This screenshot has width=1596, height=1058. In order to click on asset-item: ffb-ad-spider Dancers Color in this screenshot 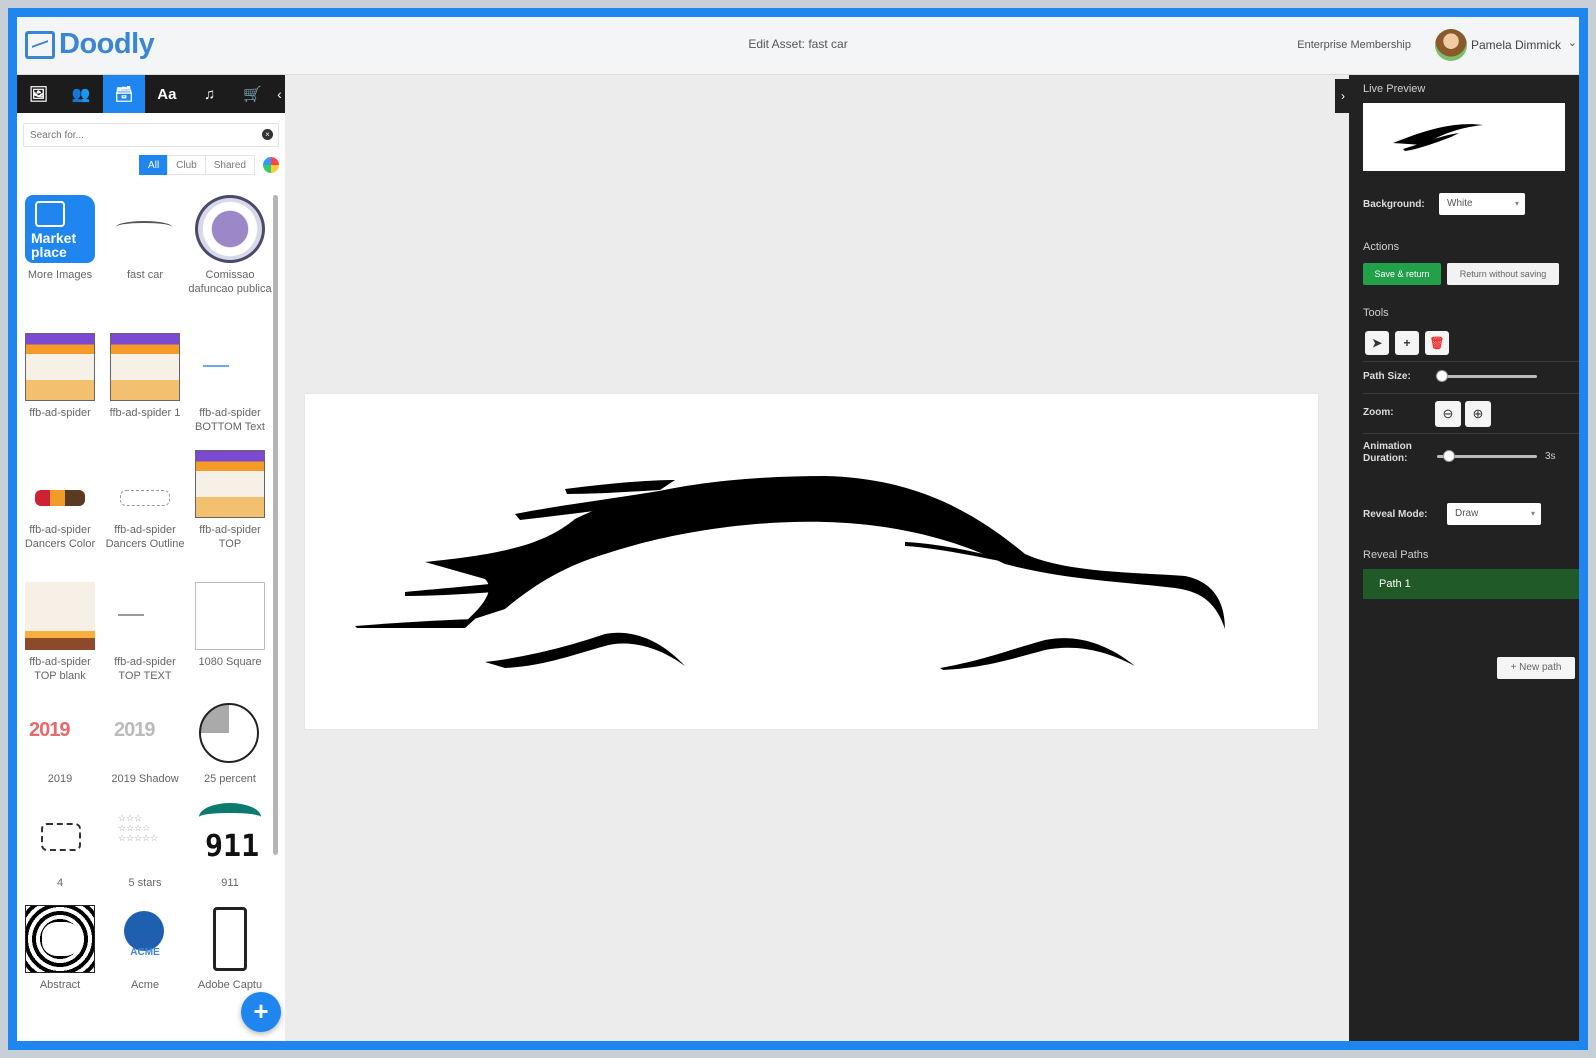, I will do `click(60, 500)`.